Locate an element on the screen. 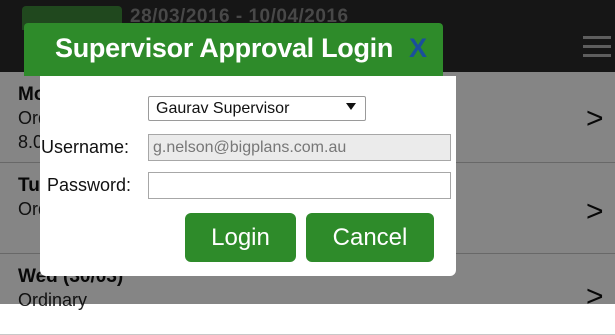 Image resolution: width=615 pixels, height=335 pixels. supervisor-select-value: Gaurav Supervisor is located at coordinates (223, 108).